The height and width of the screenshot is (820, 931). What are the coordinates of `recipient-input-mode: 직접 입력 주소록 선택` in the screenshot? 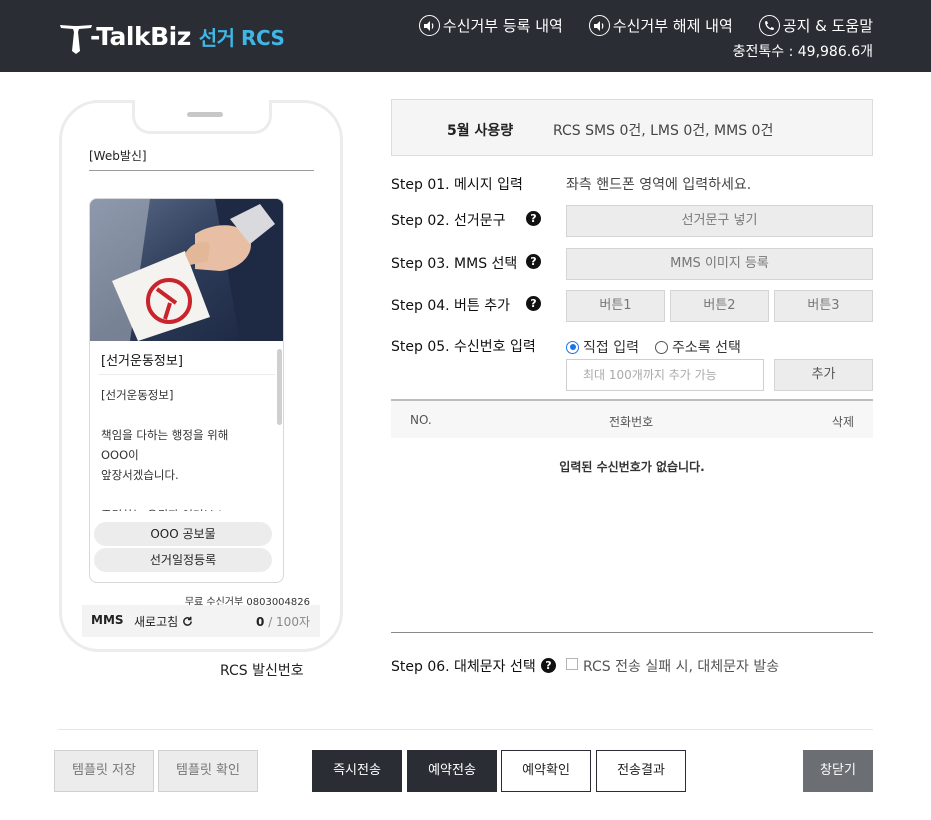 It's located at (653, 347).